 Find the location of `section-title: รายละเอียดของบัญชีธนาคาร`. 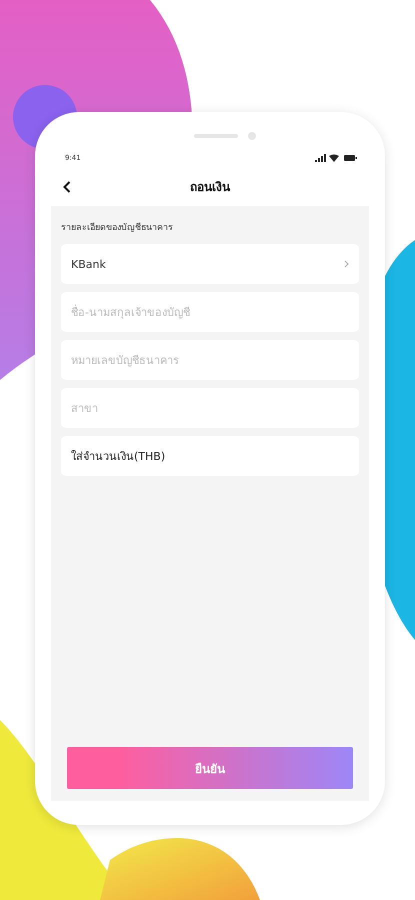

section-title: รายละเอียดของบัญชีธนาคาร is located at coordinates (117, 228).